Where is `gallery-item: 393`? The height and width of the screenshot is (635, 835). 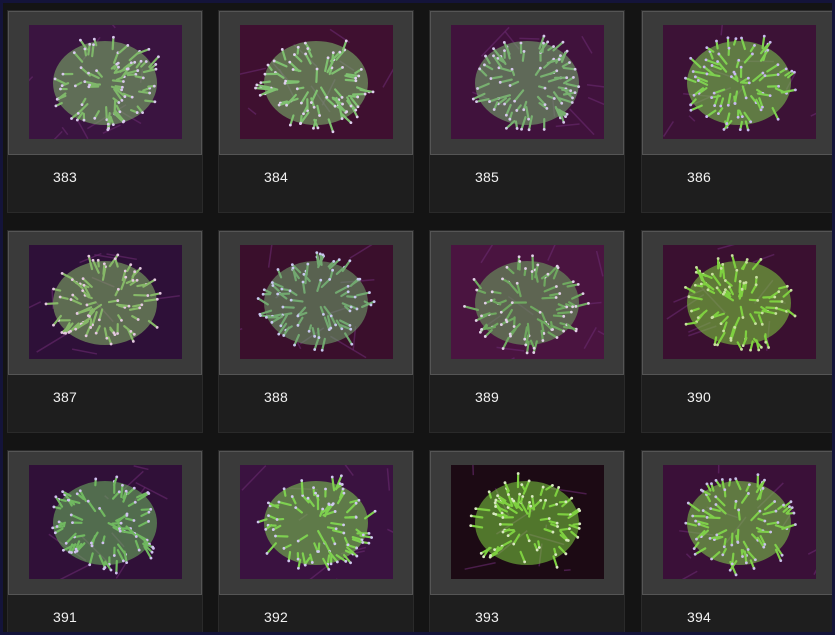 gallery-item: 393 is located at coordinates (527, 541).